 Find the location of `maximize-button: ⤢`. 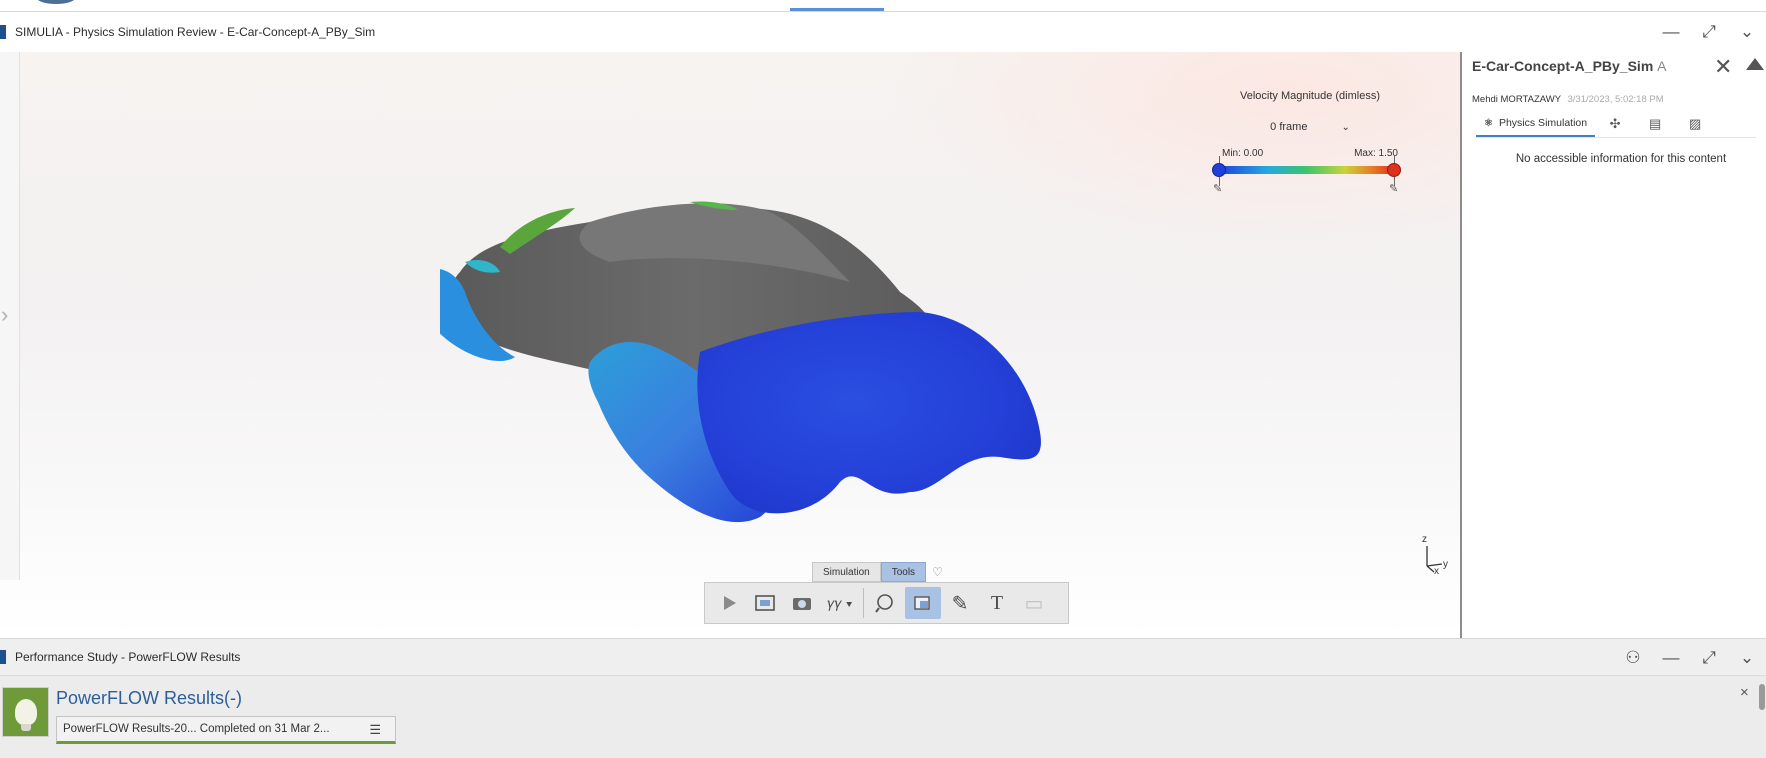

maximize-button: ⤢ is located at coordinates (1709, 32).